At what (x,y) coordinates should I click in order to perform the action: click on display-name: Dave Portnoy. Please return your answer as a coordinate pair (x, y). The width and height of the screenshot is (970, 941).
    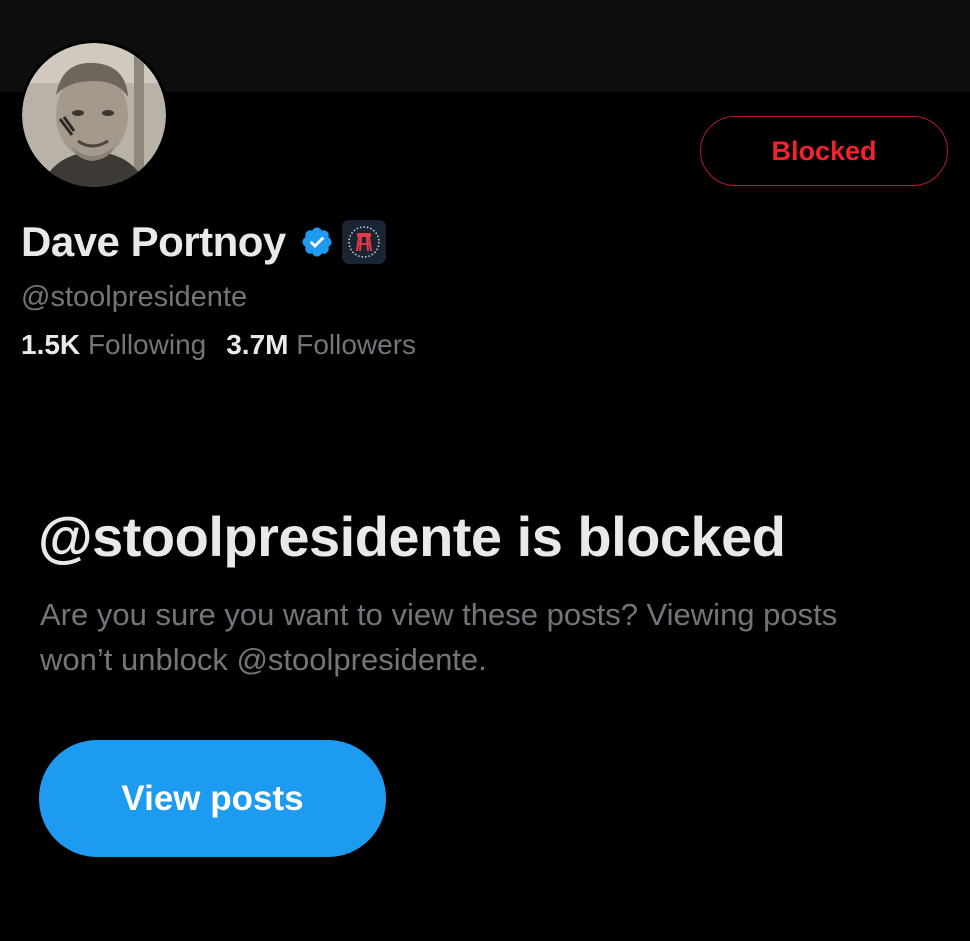
    Looking at the image, I should click on (153, 241).